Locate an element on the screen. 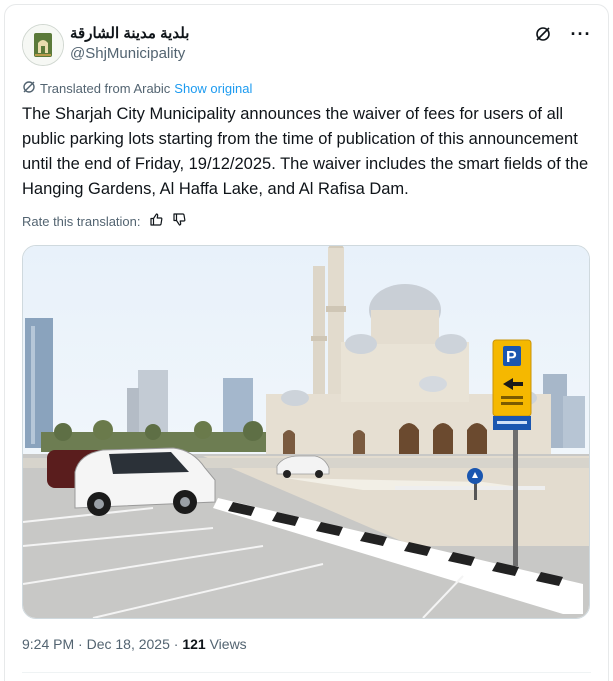  more-dots-icon: ··· is located at coordinates (581, 34).